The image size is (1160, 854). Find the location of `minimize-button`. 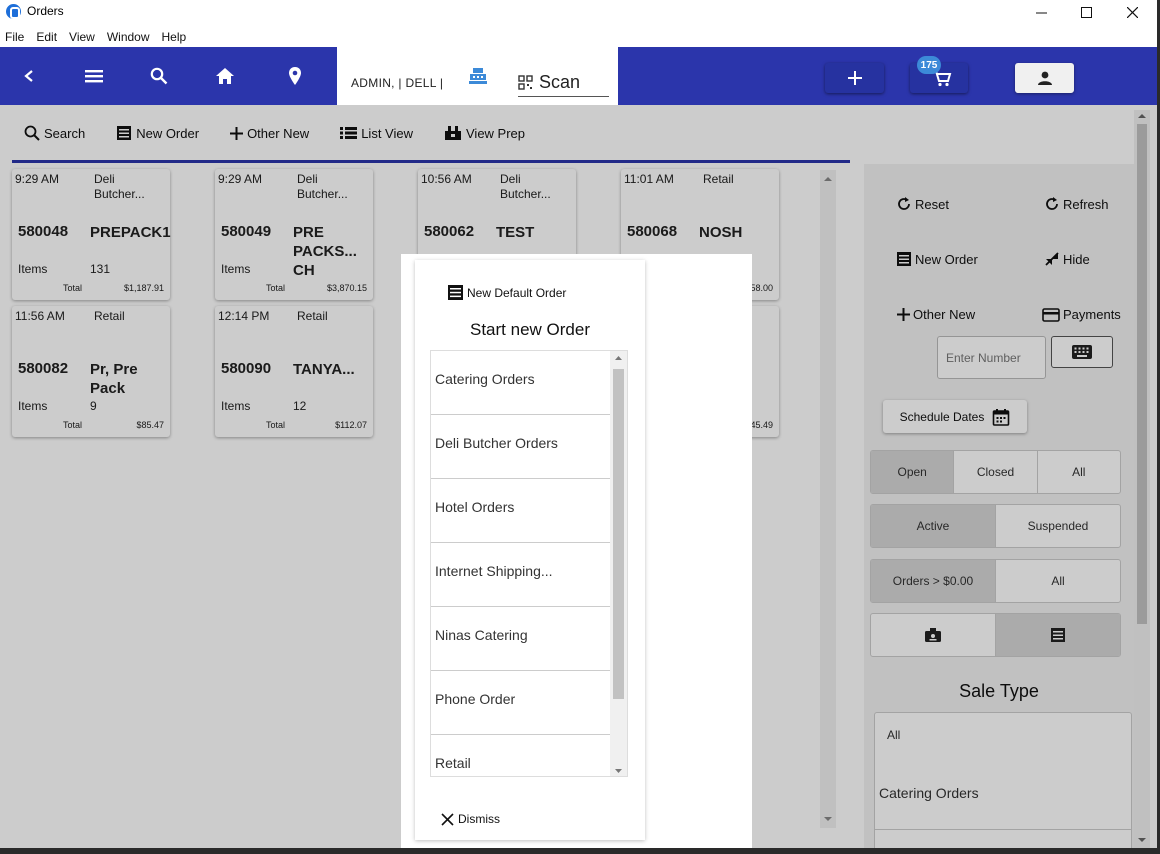

minimize-button is located at coordinates (1041, 12).